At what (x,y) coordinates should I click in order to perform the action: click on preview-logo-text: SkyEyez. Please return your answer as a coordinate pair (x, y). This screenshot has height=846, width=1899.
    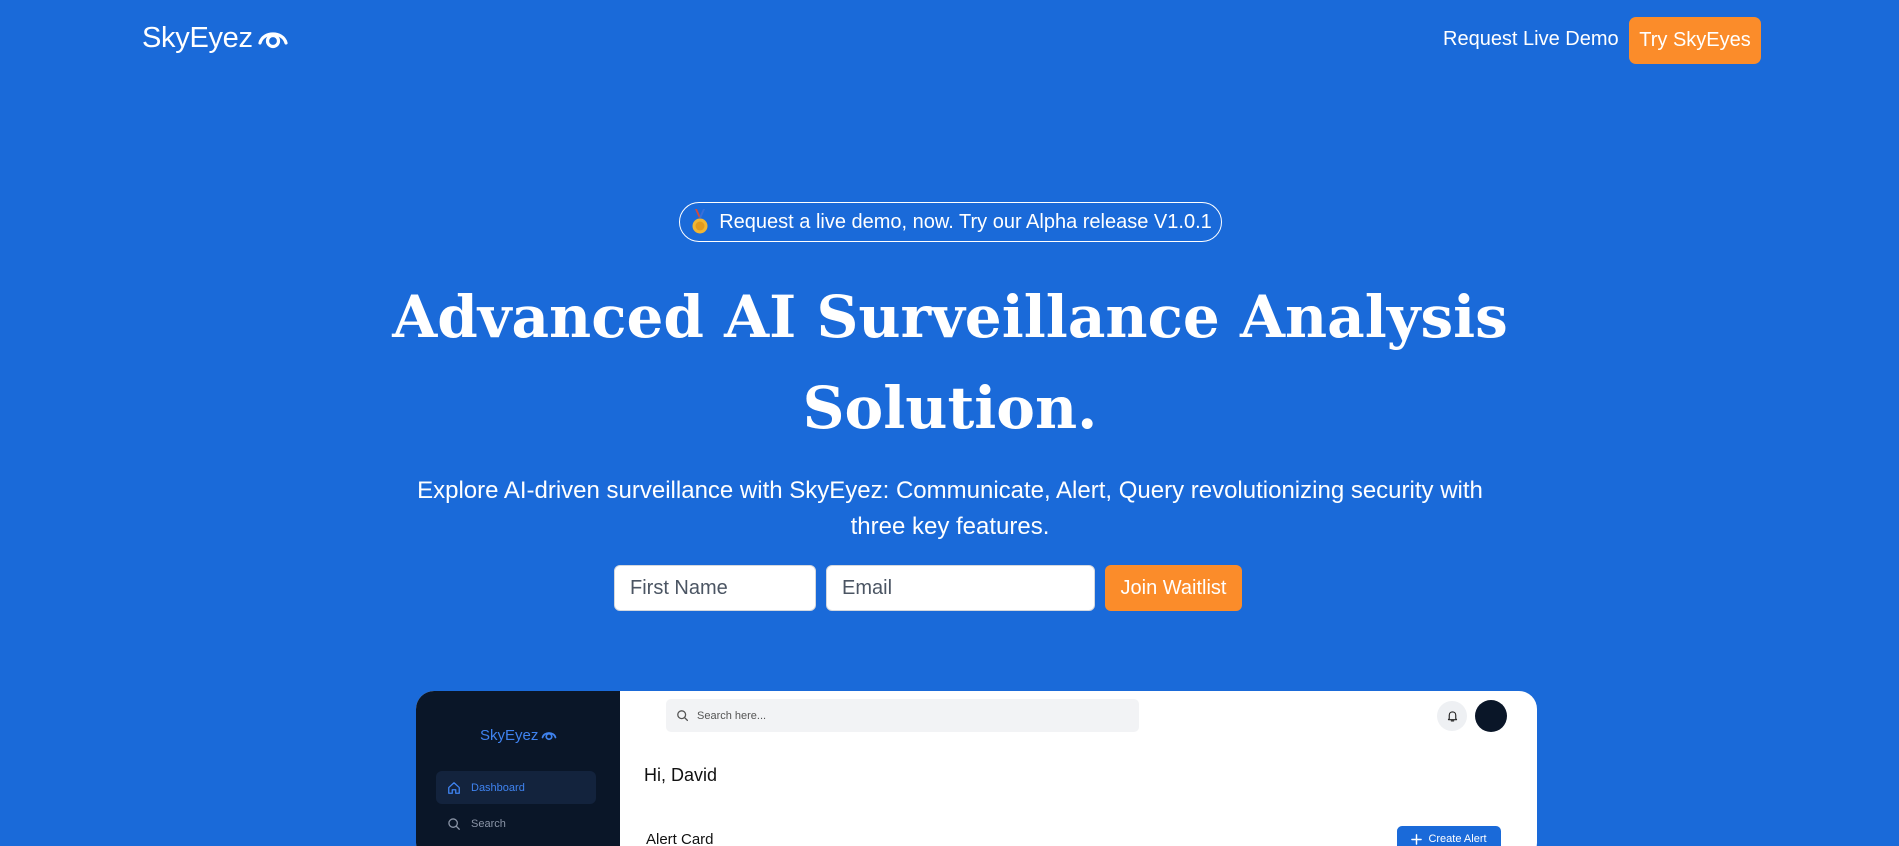
    Looking at the image, I should click on (509, 735).